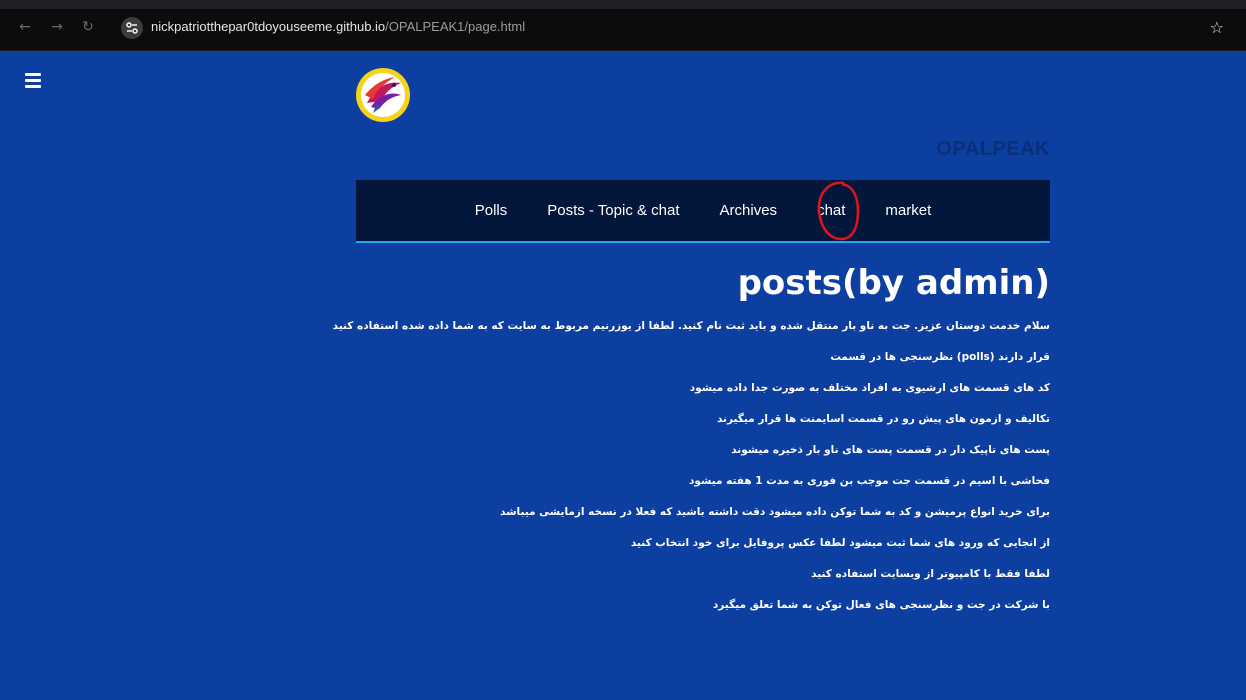 The height and width of the screenshot is (700, 1246). Describe the element at coordinates (940, 357) in the screenshot. I see `post-line: قرار دارند (polls) نظرسنجی ها در قسمت` at that location.